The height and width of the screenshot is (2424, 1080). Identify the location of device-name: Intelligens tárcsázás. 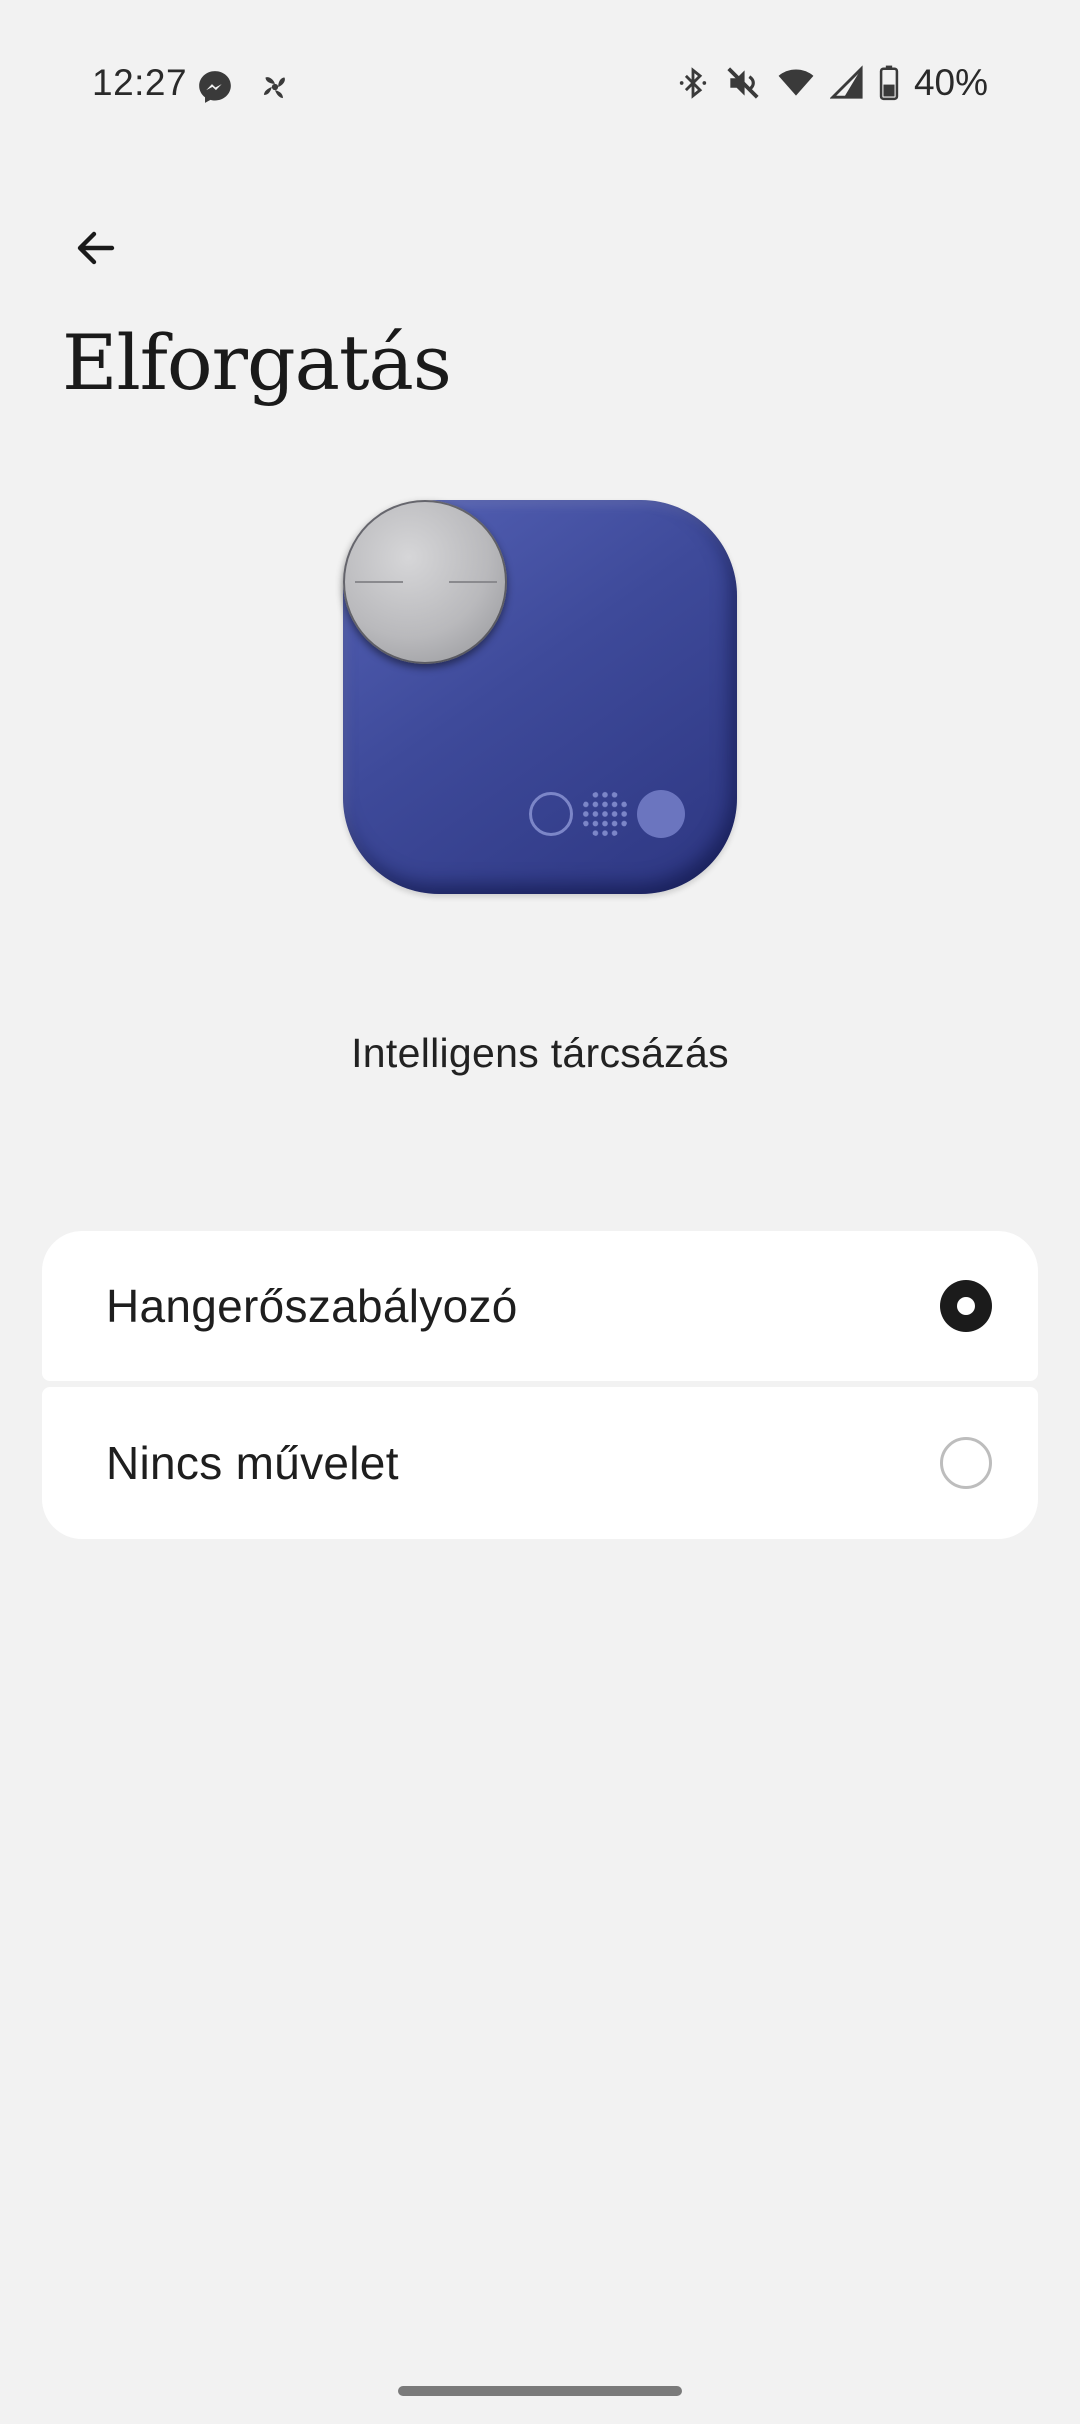
(540, 1053).